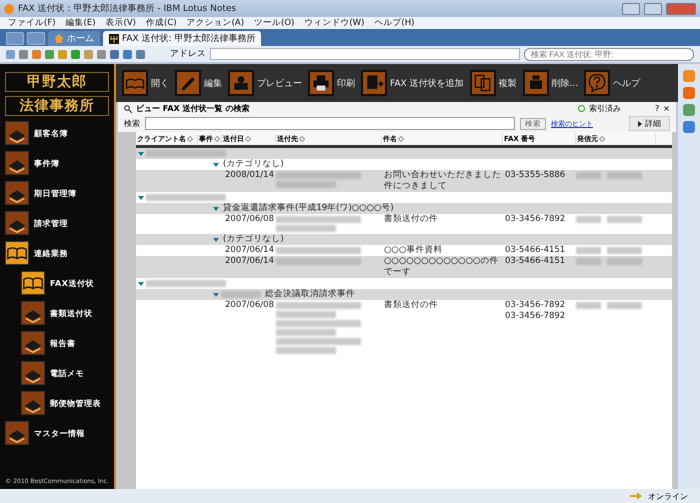  I want to click on sidebar-item: FAX送付状, so click(65, 283).